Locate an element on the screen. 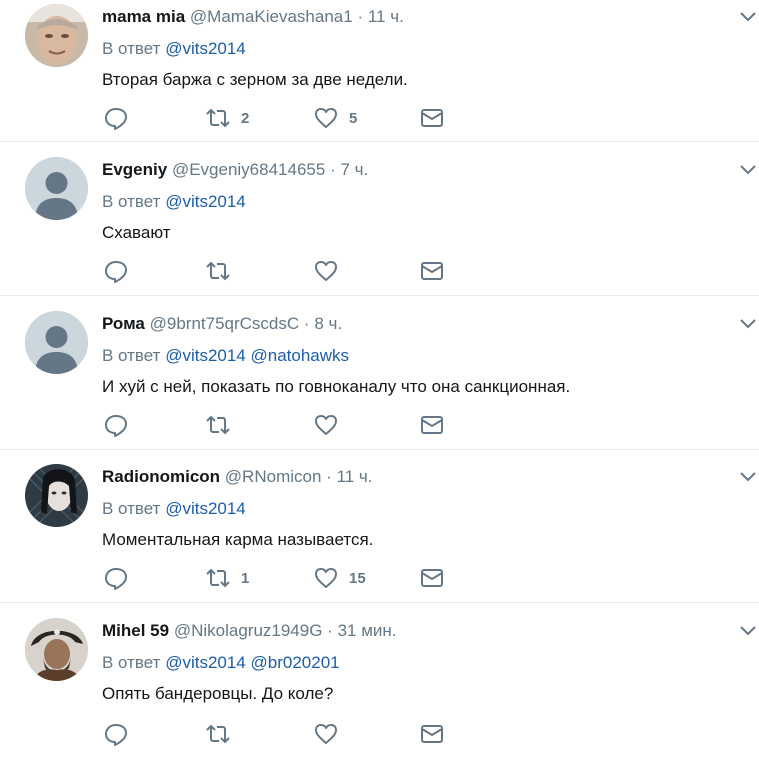 Image resolution: width=759 pixels, height=763 pixels. display-name: Radionomicon is located at coordinates (161, 476).